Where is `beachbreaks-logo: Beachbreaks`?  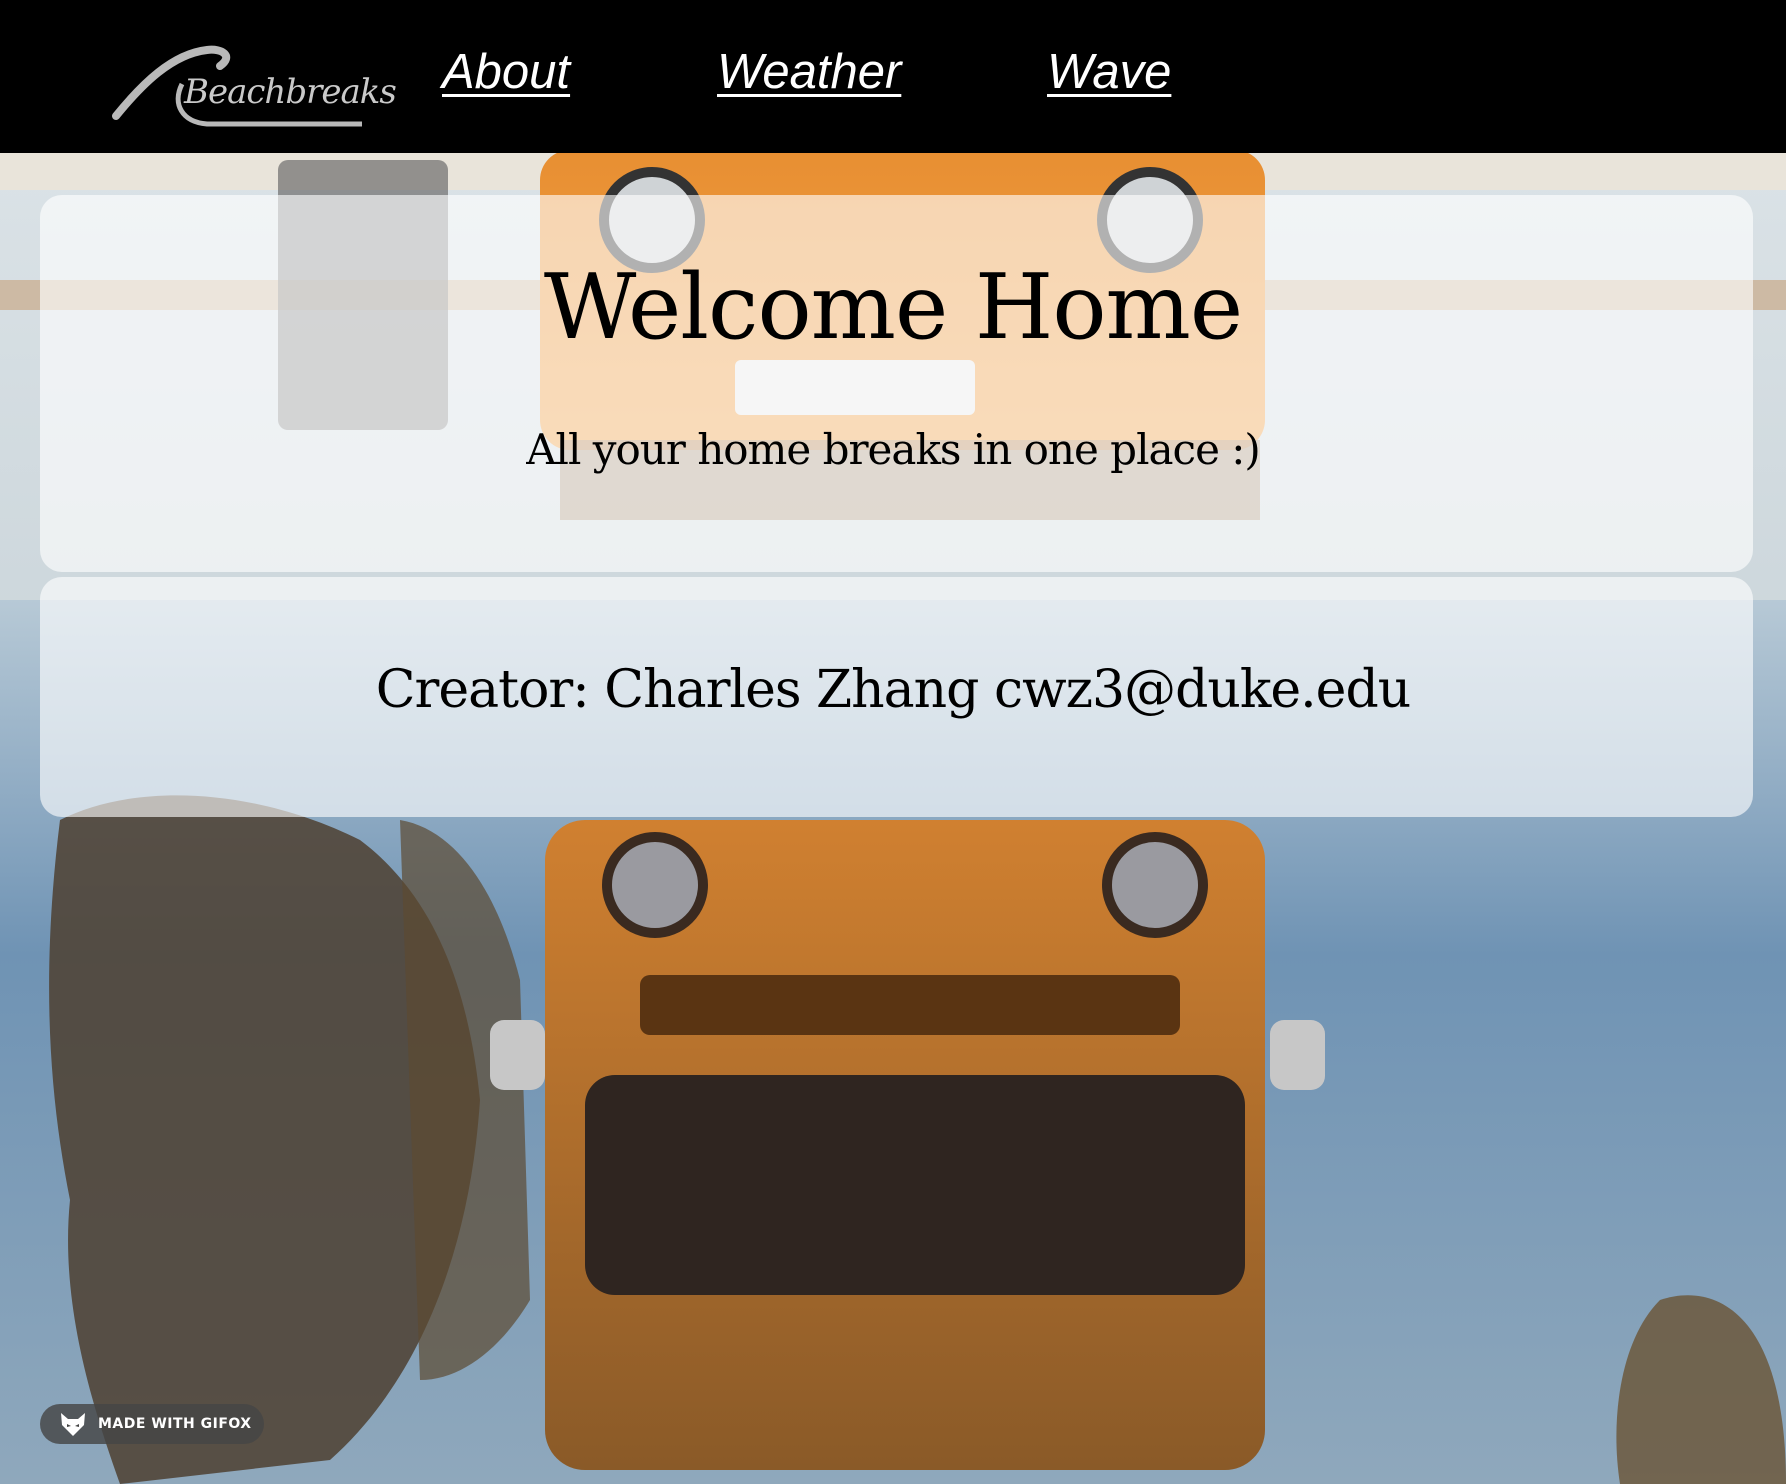 beachbreaks-logo: Beachbreaks is located at coordinates (254, 89).